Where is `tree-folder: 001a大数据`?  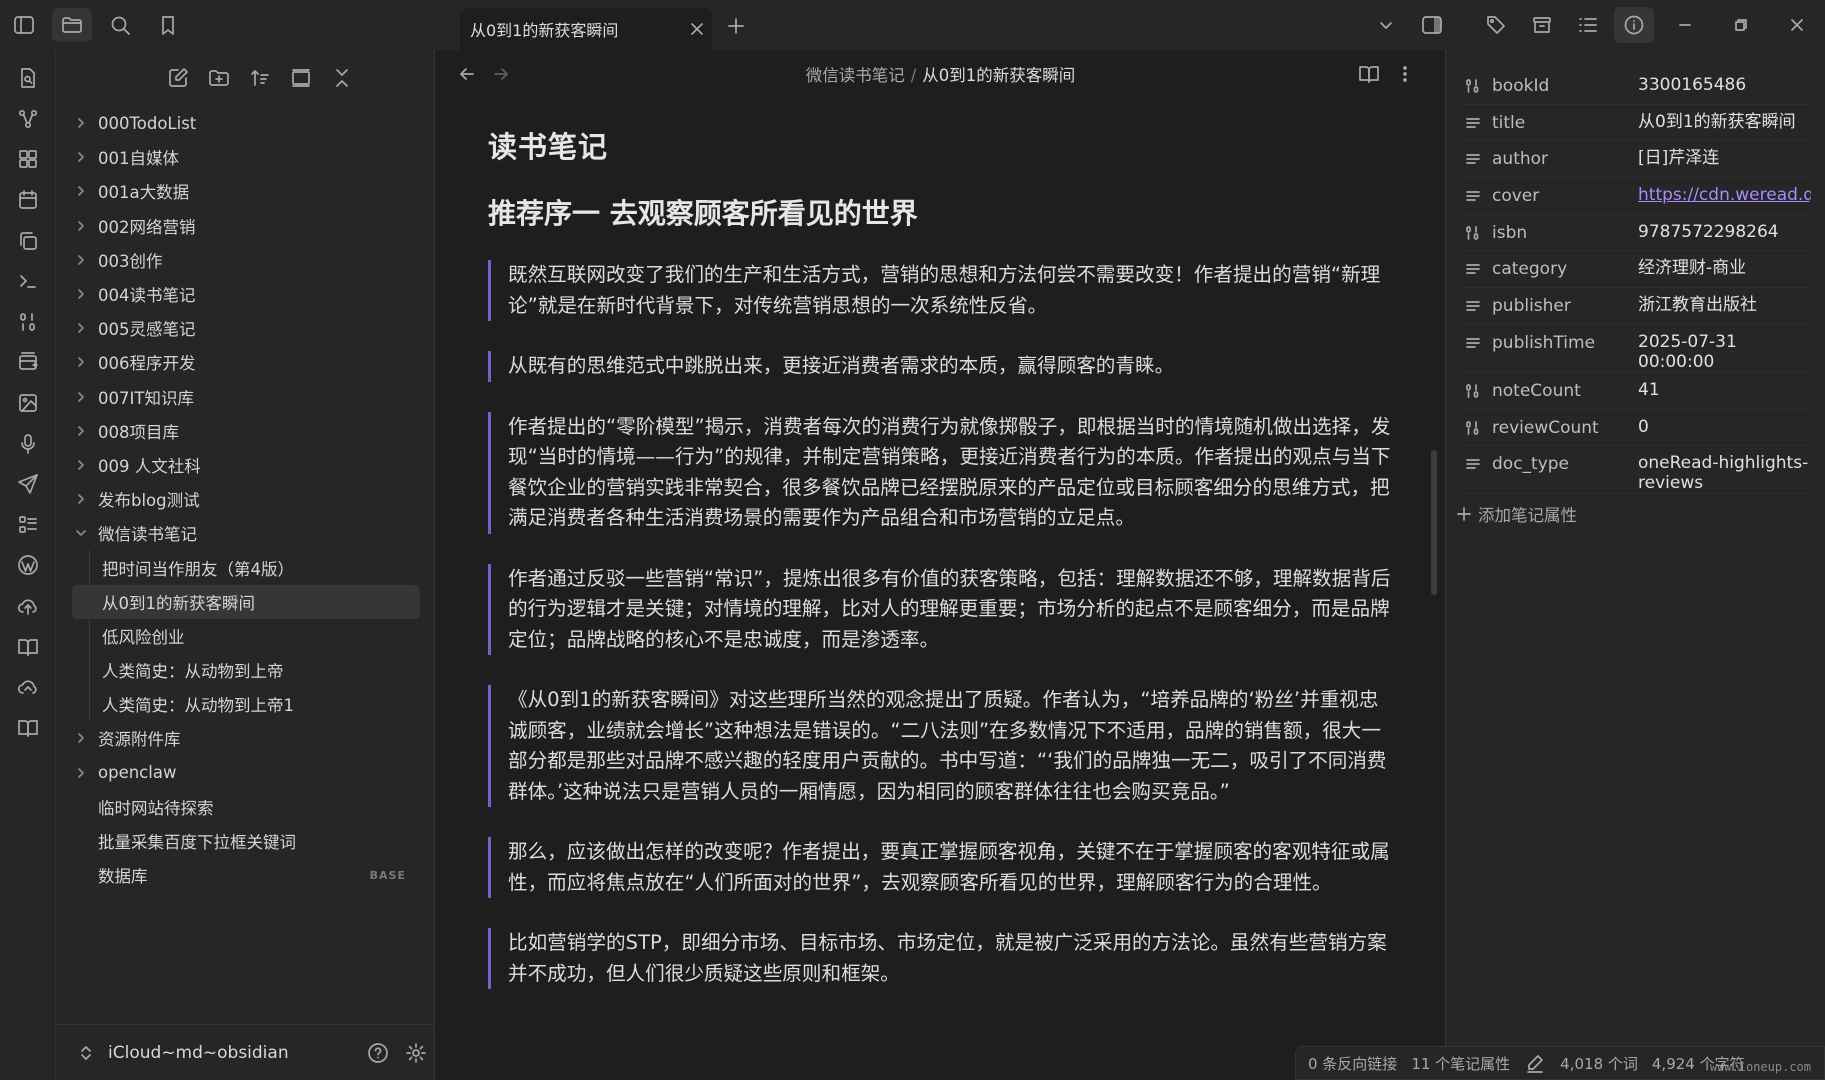 tree-folder: 001a大数据 is located at coordinates (246, 191).